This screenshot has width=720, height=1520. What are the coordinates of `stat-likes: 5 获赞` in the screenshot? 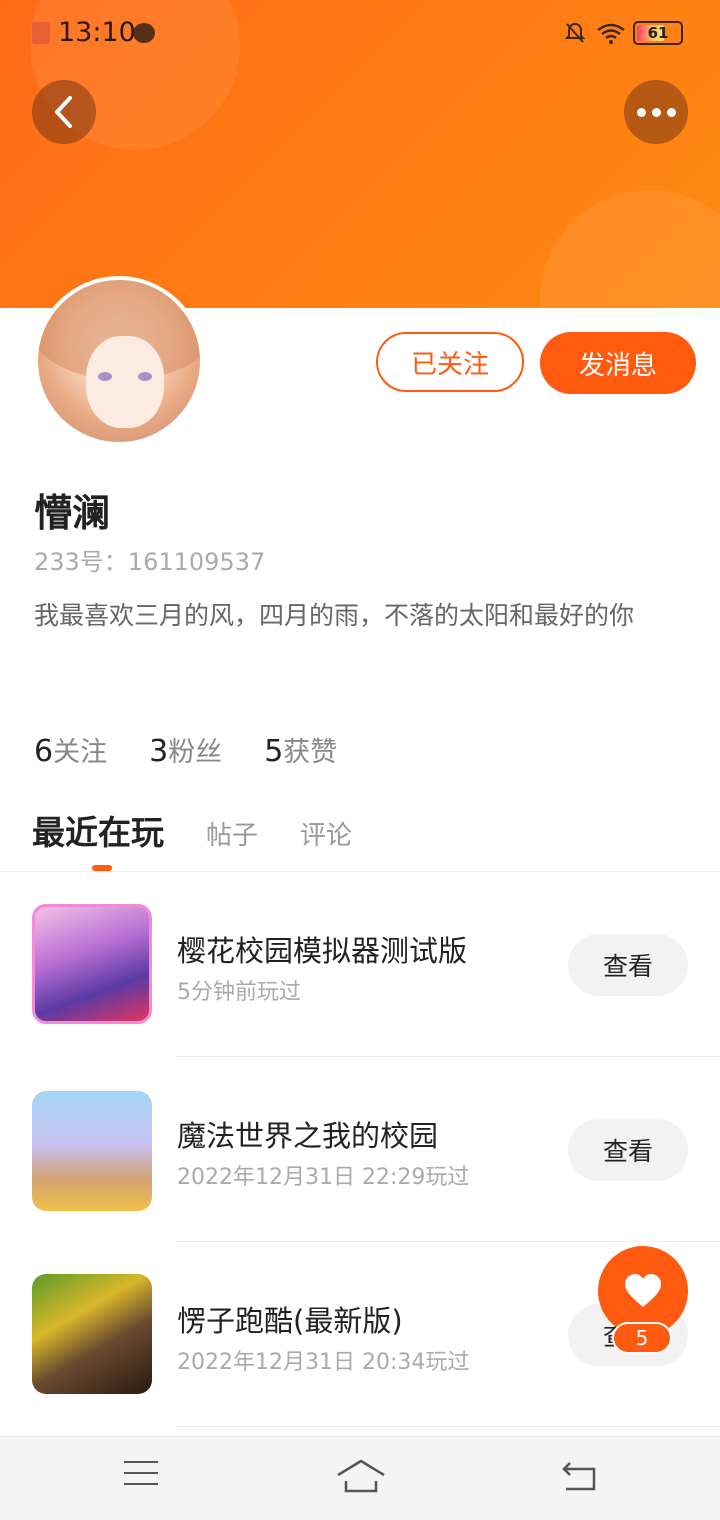 It's located at (300, 749).